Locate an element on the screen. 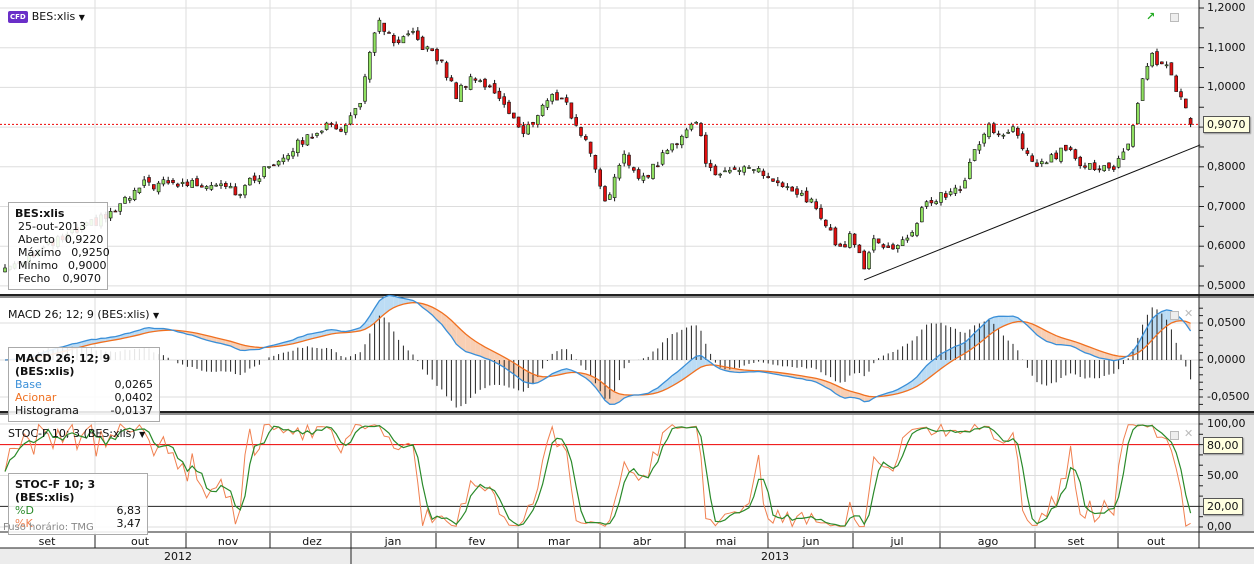 The image size is (1254, 564). macd-selector: MACD 26; 12; 9 (BES:xlis) ▼ is located at coordinates (83, 314).